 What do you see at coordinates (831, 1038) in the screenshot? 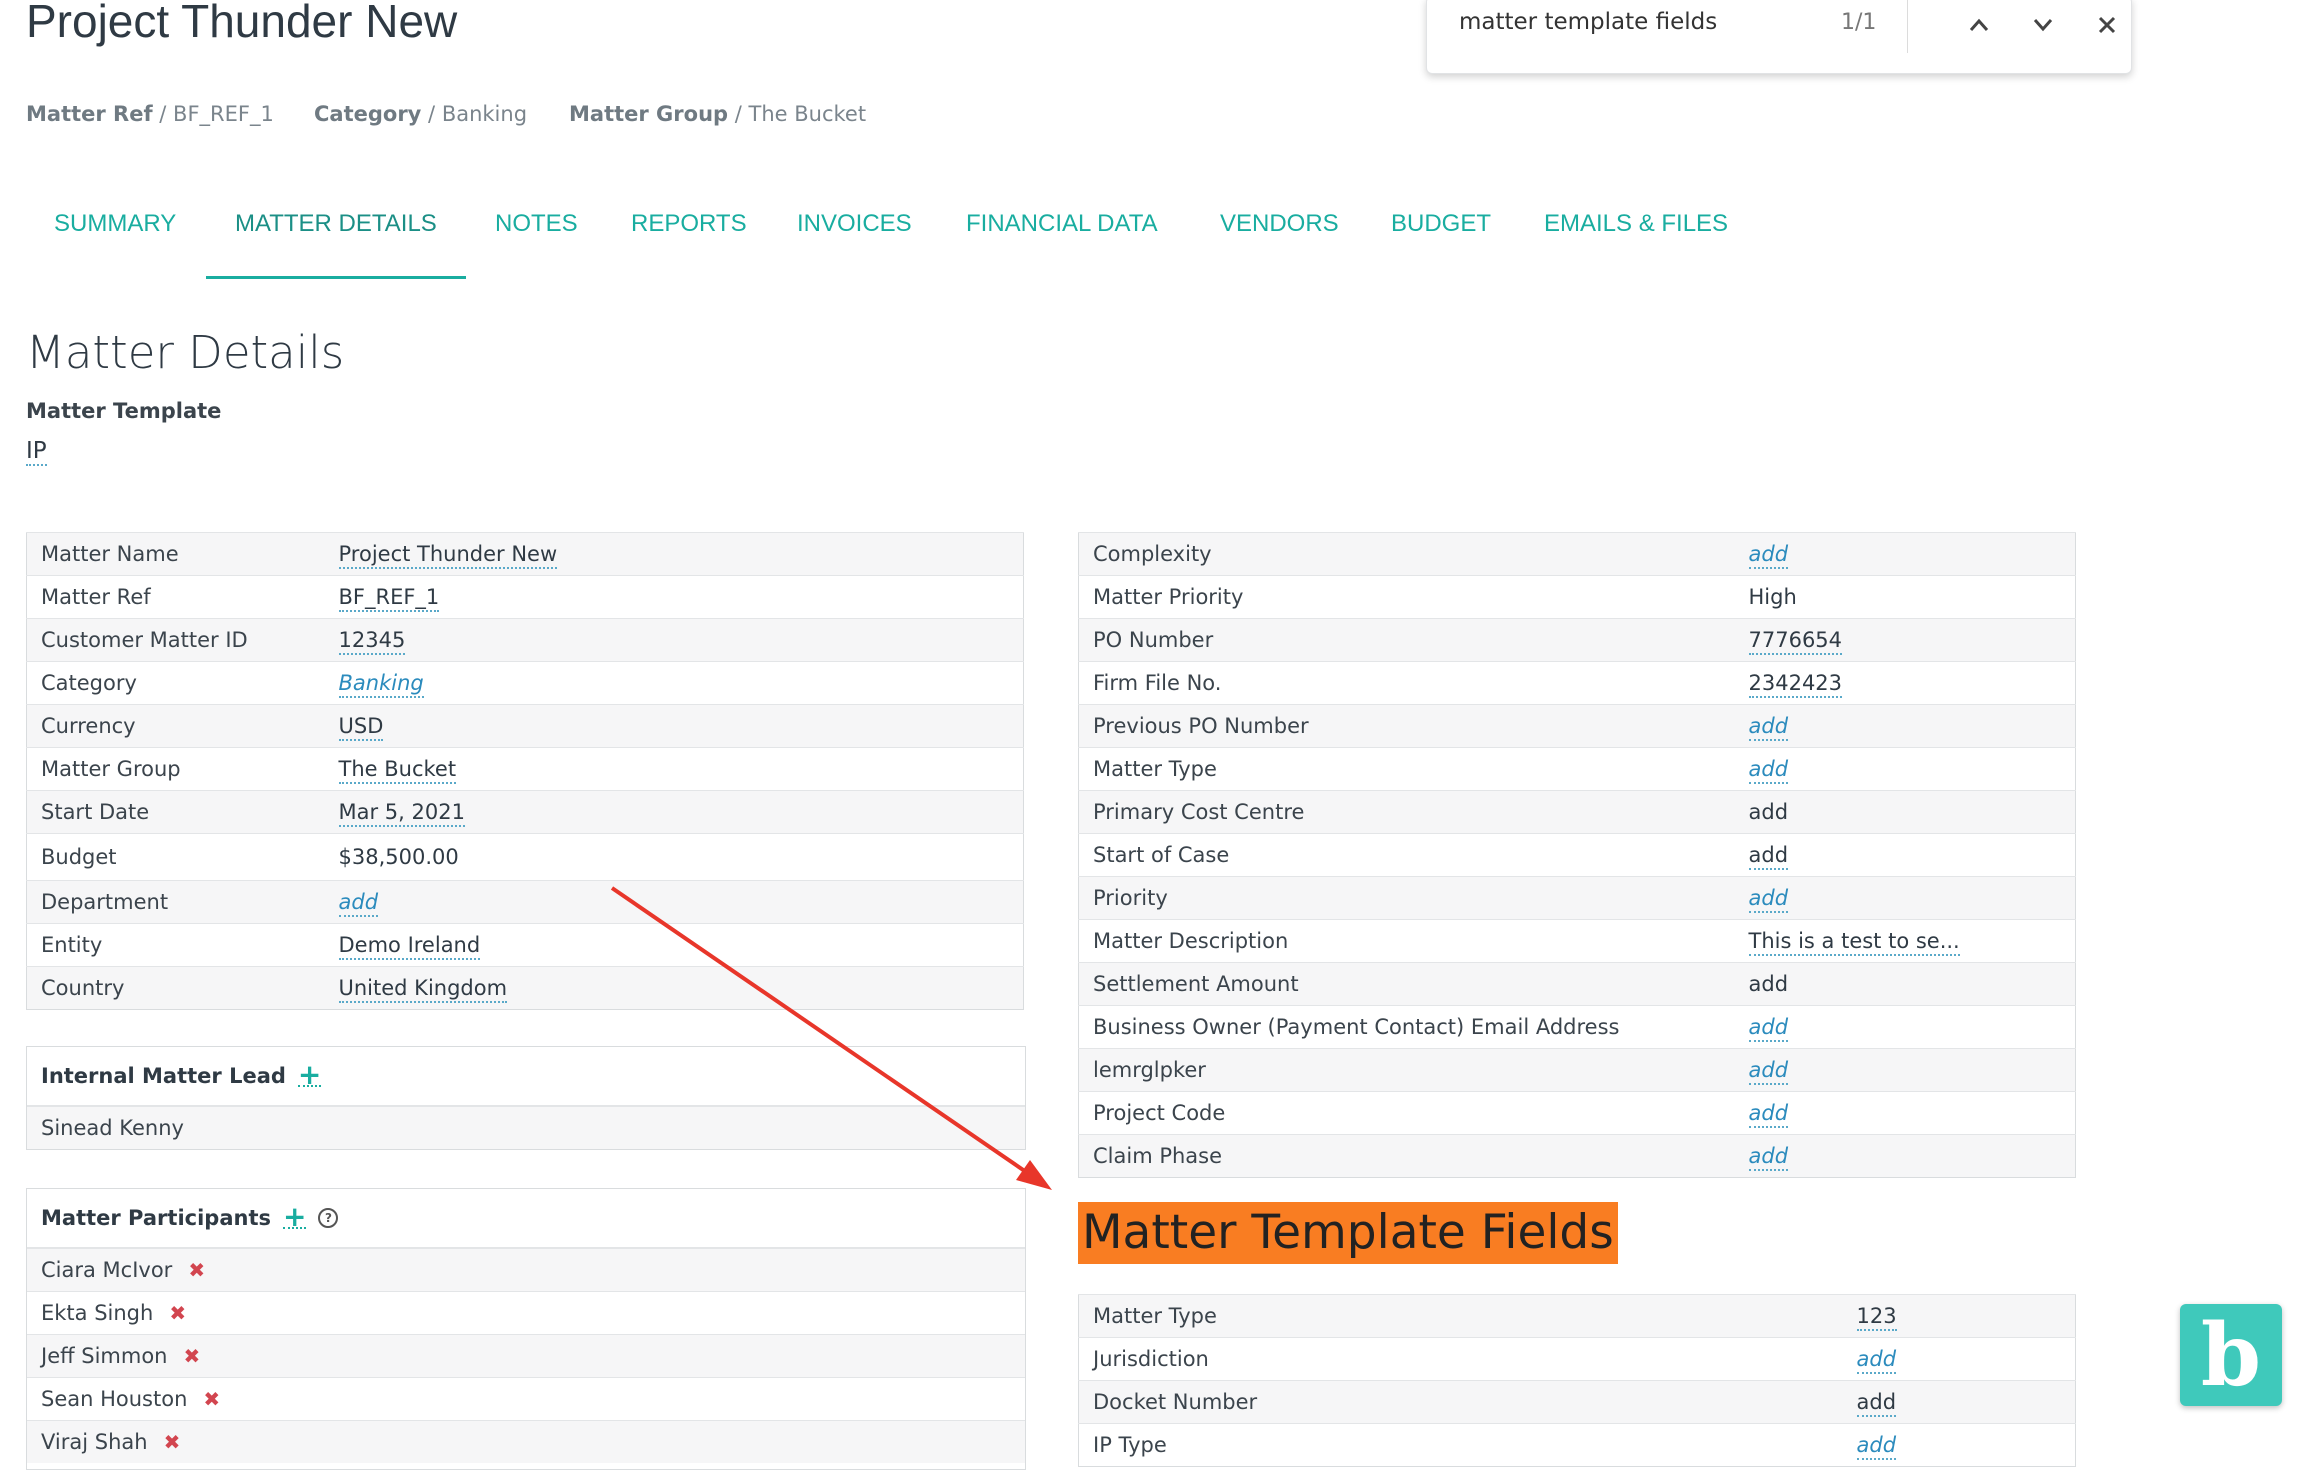
I see `annotation-arrow` at bounding box center [831, 1038].